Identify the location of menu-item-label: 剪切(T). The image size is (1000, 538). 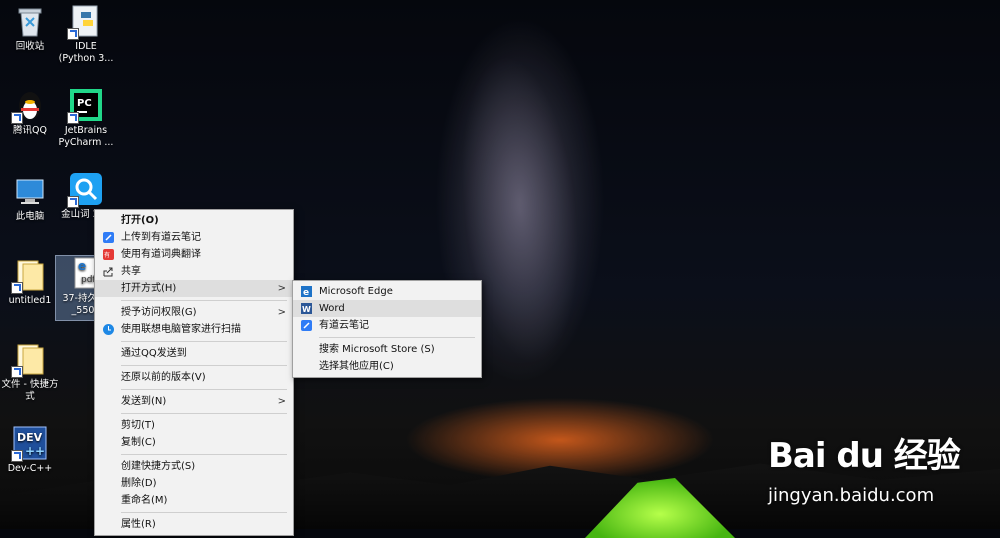
(138, 425).